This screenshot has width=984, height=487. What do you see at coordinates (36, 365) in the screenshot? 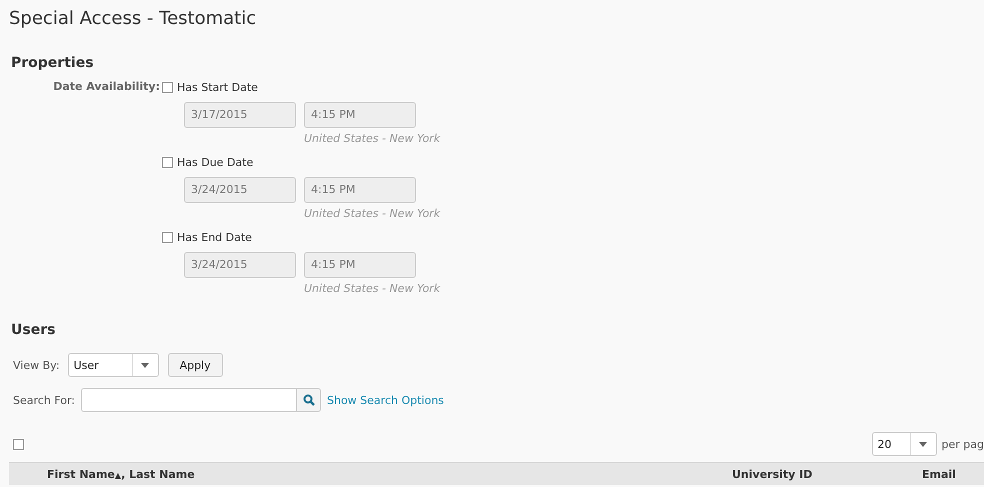
I see `field-label: View By:` at bounding box center [36, 365].